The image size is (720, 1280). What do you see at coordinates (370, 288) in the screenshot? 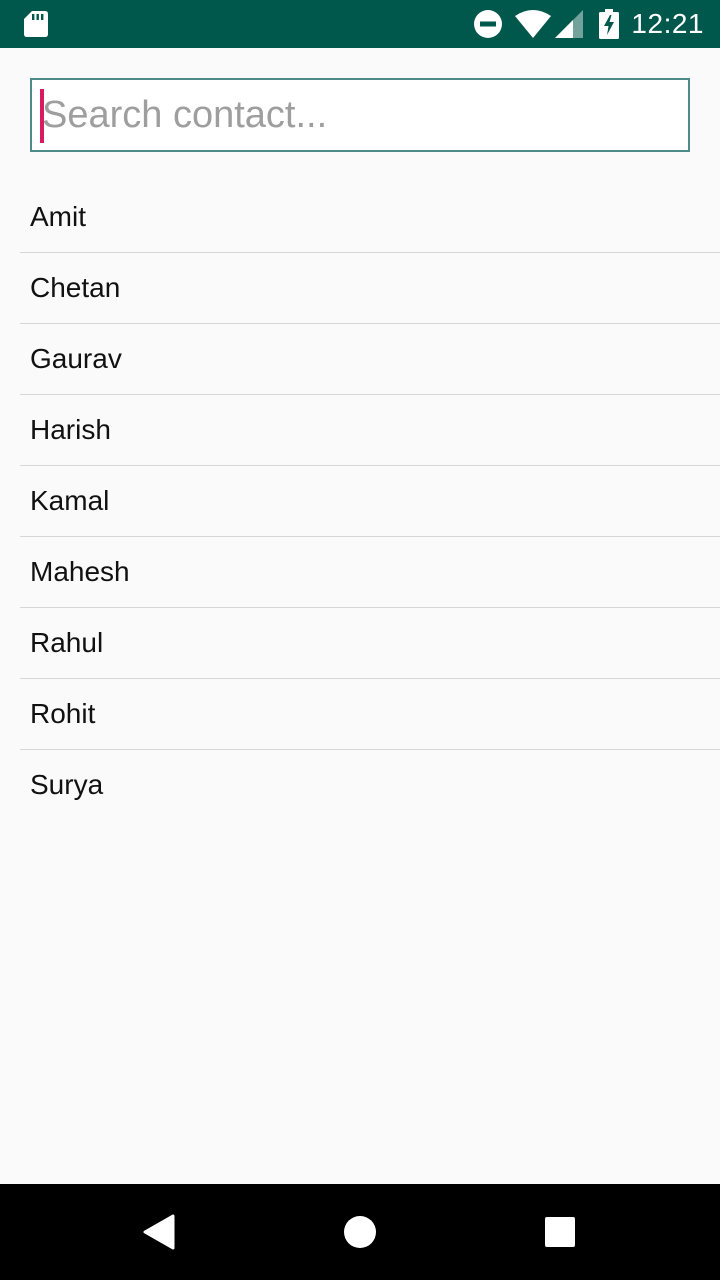
I see `contact-list-item: Chetan` at bounding box center [370, 288].